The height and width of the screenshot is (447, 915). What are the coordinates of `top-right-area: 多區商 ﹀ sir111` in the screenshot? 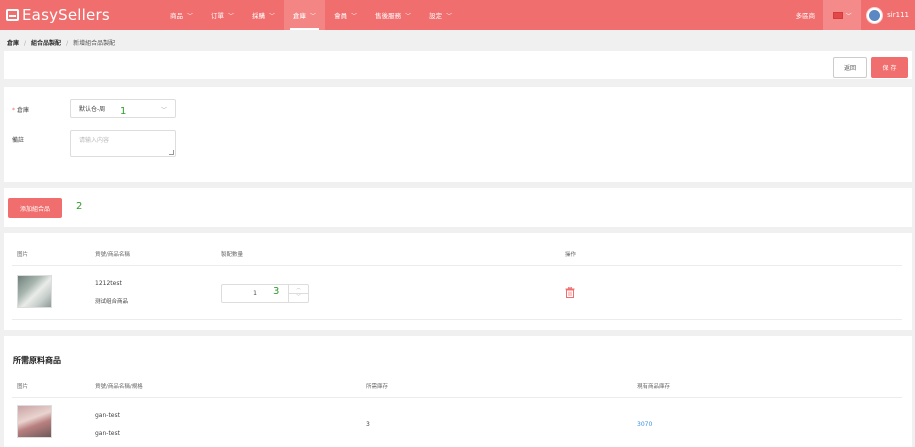 It's located at (855, 15).